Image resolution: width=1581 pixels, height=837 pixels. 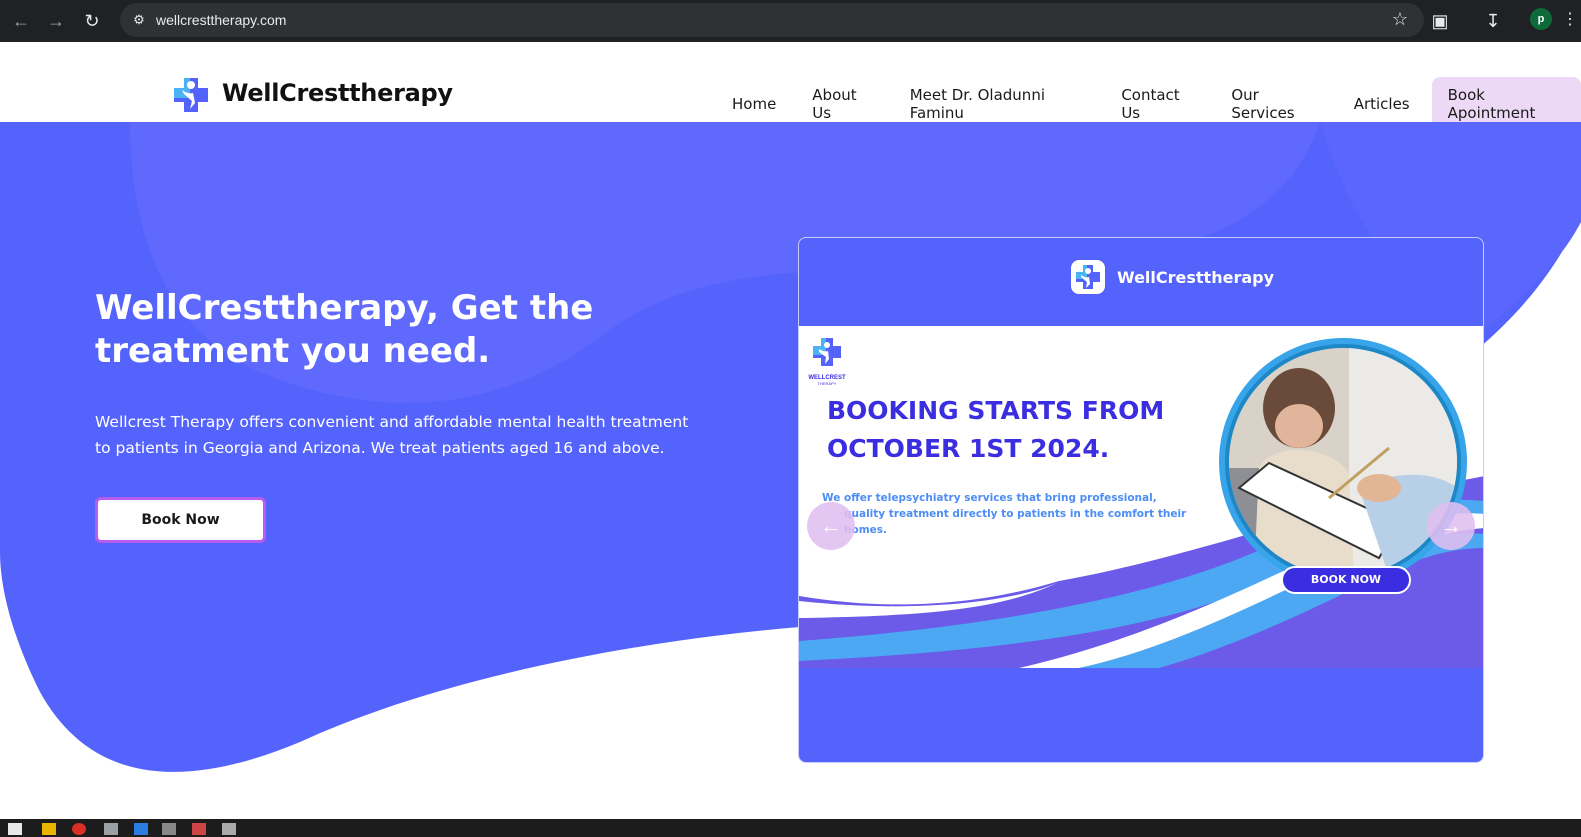 I want to click on nav-home: Home, so click(x=754, y=104).